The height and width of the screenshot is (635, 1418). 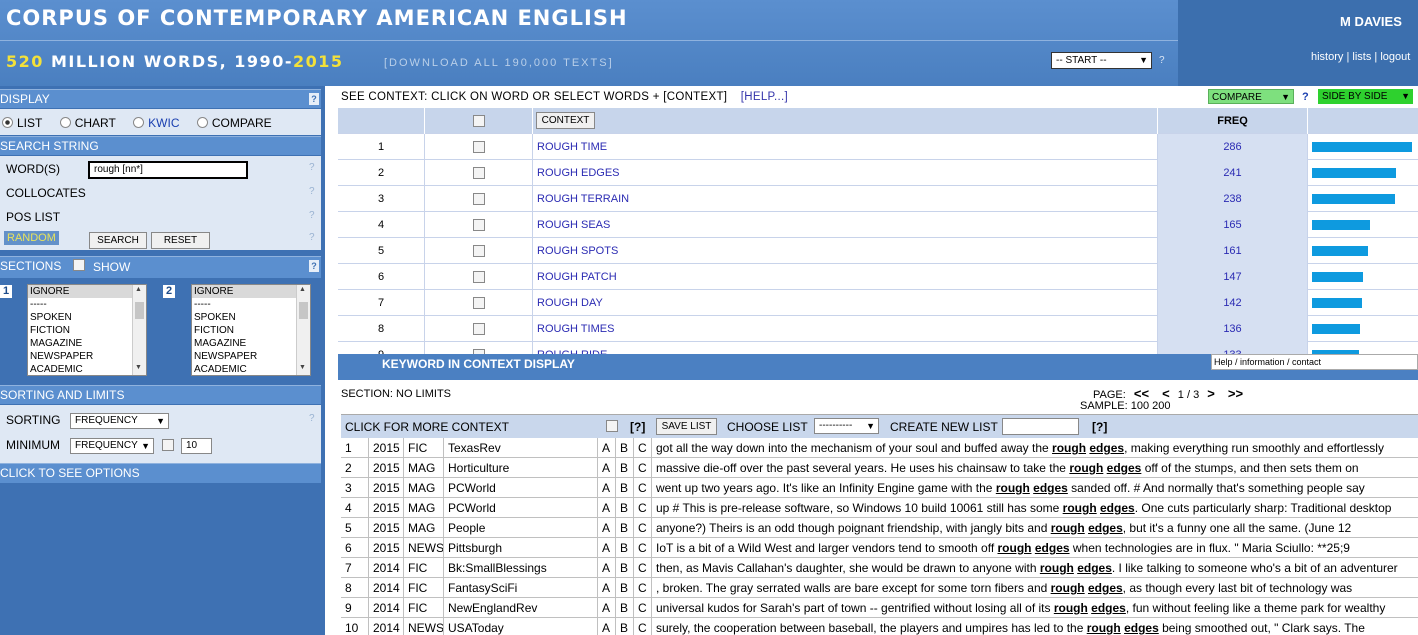 What do you see at coordinates (1233, 225) in the screenshot?
I see `freq-value: 165` at bounding box center [1233, 225].